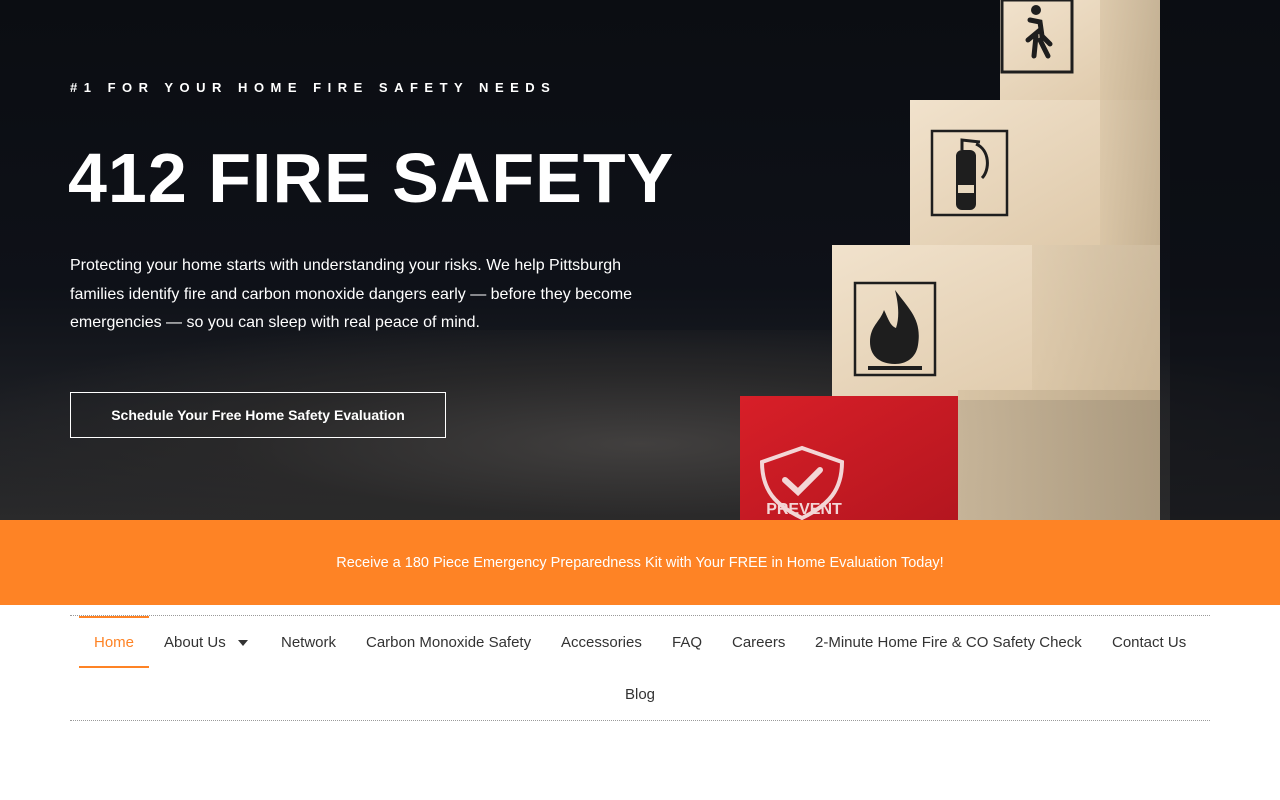 Image resolution: width=1280 pixels, height=800 pixels. I want to click on nav-item-label: Home, so click(114, 642).